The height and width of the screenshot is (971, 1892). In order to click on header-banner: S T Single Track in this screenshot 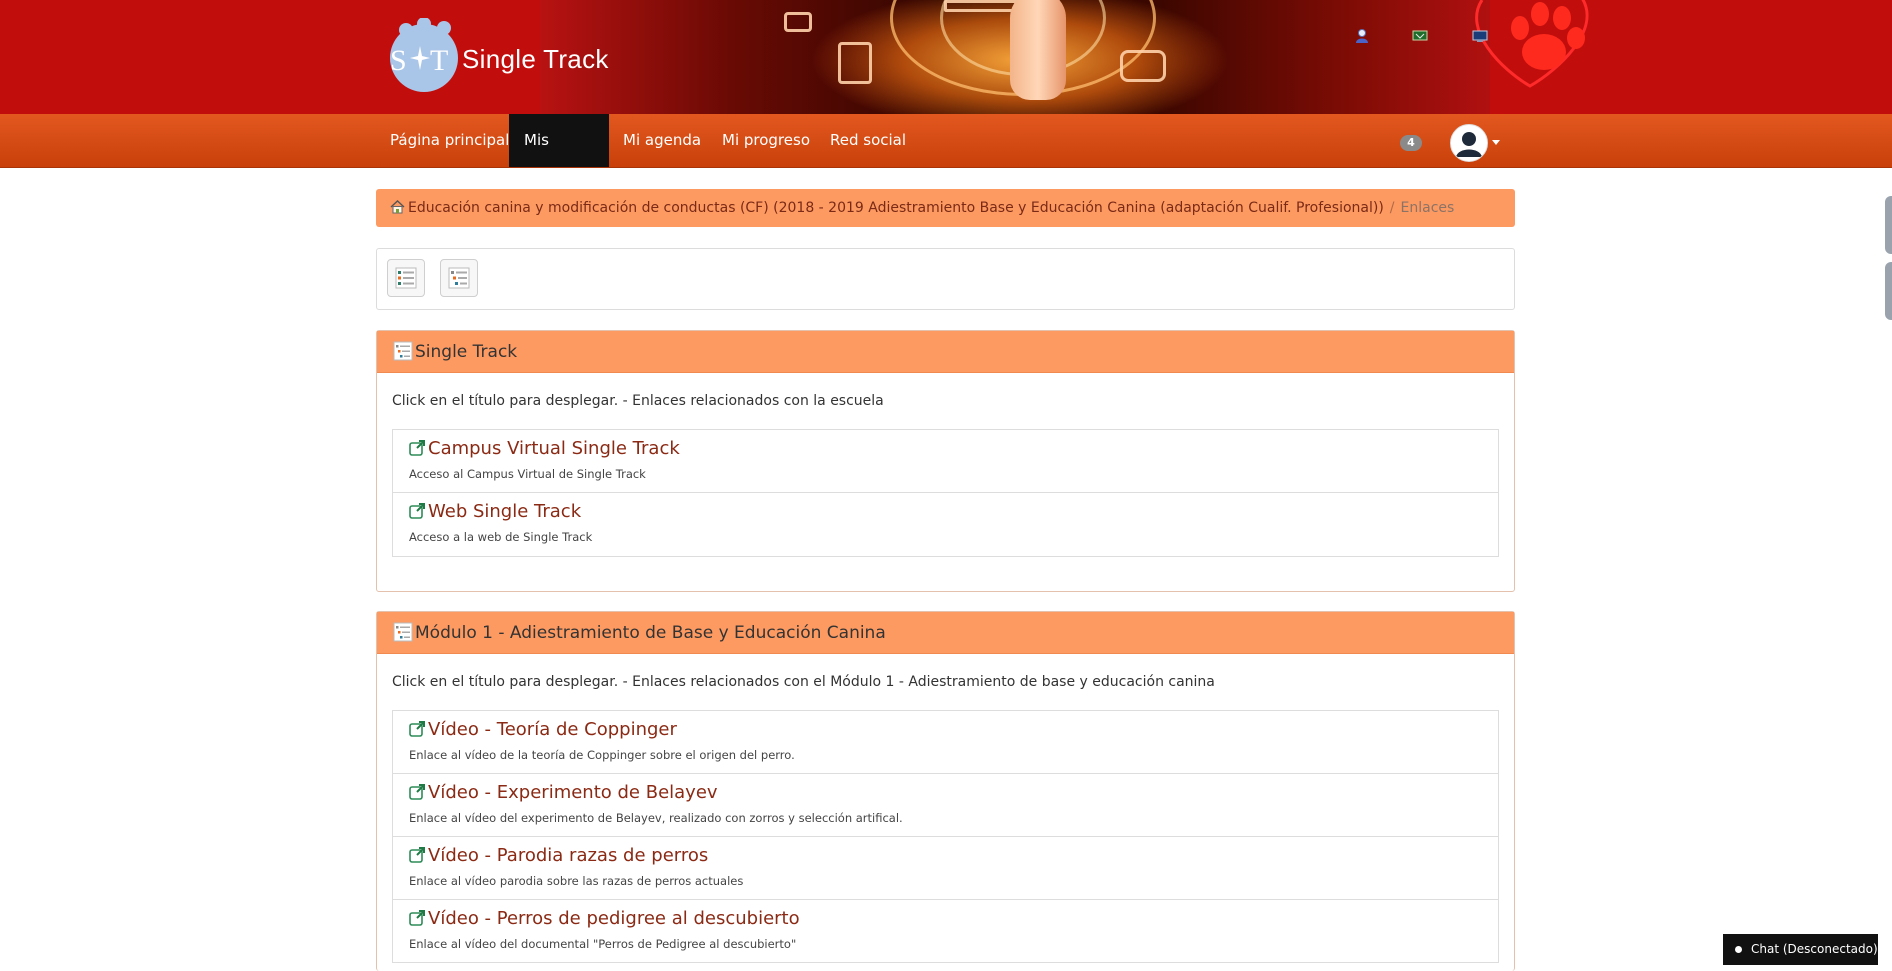, I will do `click(946, 57)`.